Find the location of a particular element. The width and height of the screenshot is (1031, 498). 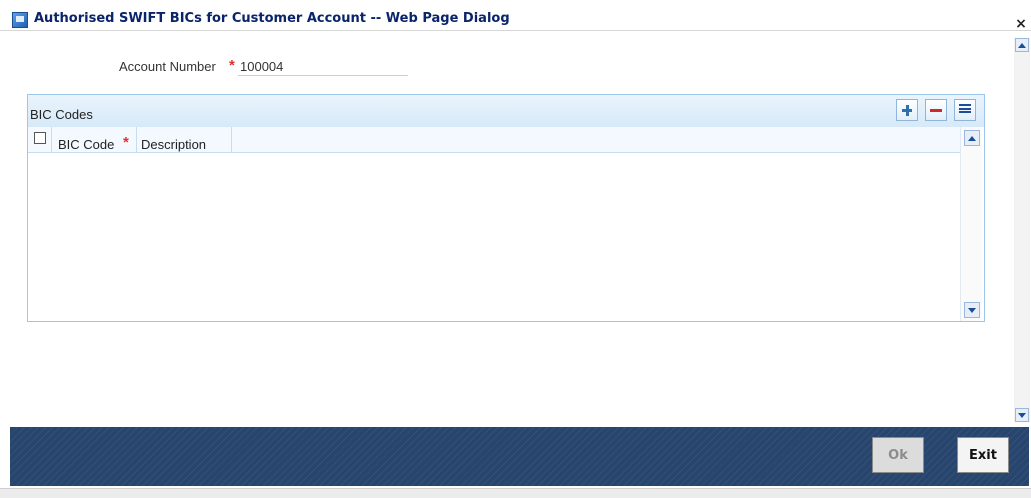

delete-row-button is located at coordinates (936, 110).